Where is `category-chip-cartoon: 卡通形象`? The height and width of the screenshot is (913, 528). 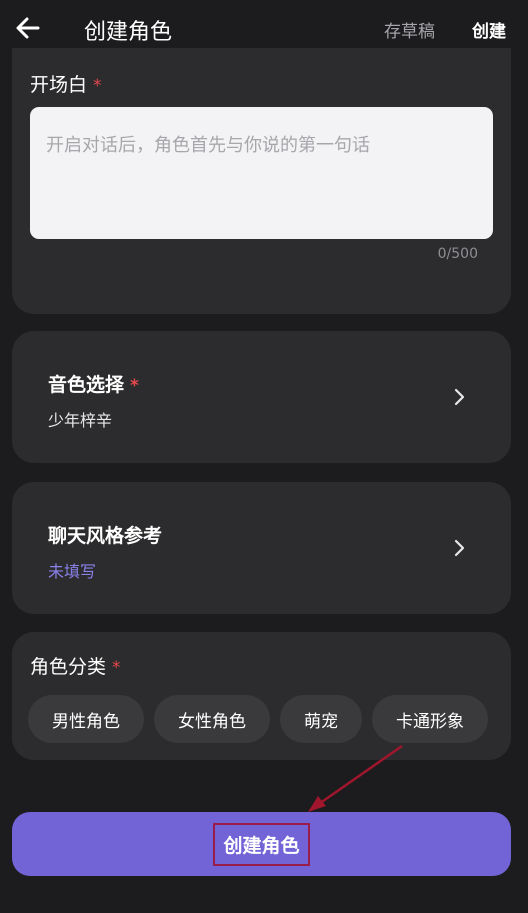
category-chip-cartoon: 卡通形象 is located at coordinates (430, 719).